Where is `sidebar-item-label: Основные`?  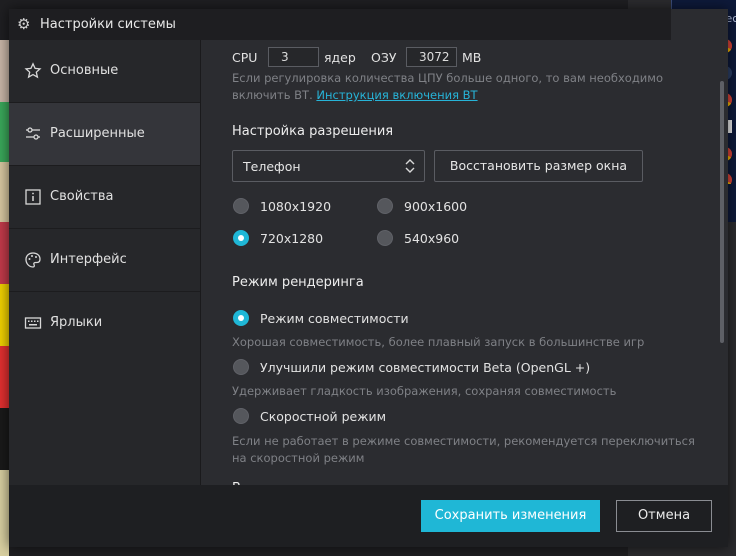 sidebar-item-label: Основные is located at coordinates (84, 70).